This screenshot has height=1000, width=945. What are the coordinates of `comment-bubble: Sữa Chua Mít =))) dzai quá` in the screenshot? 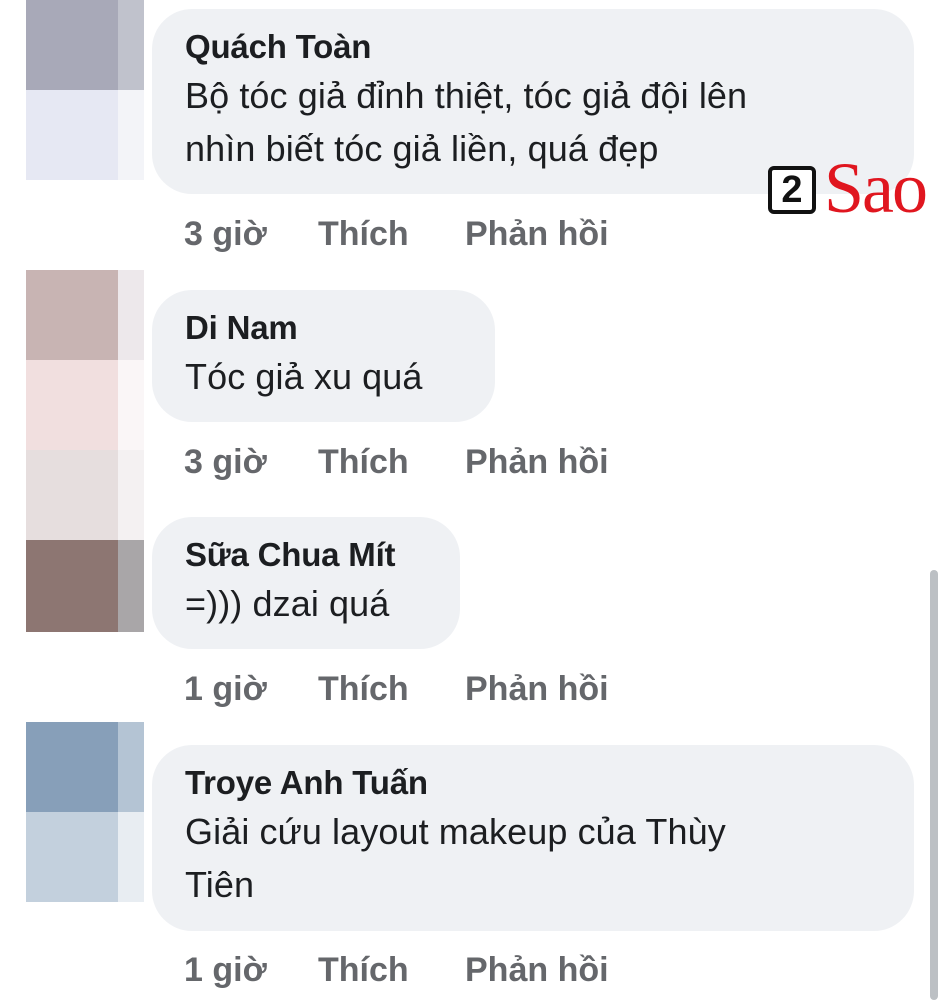 It's located at (306, 583).